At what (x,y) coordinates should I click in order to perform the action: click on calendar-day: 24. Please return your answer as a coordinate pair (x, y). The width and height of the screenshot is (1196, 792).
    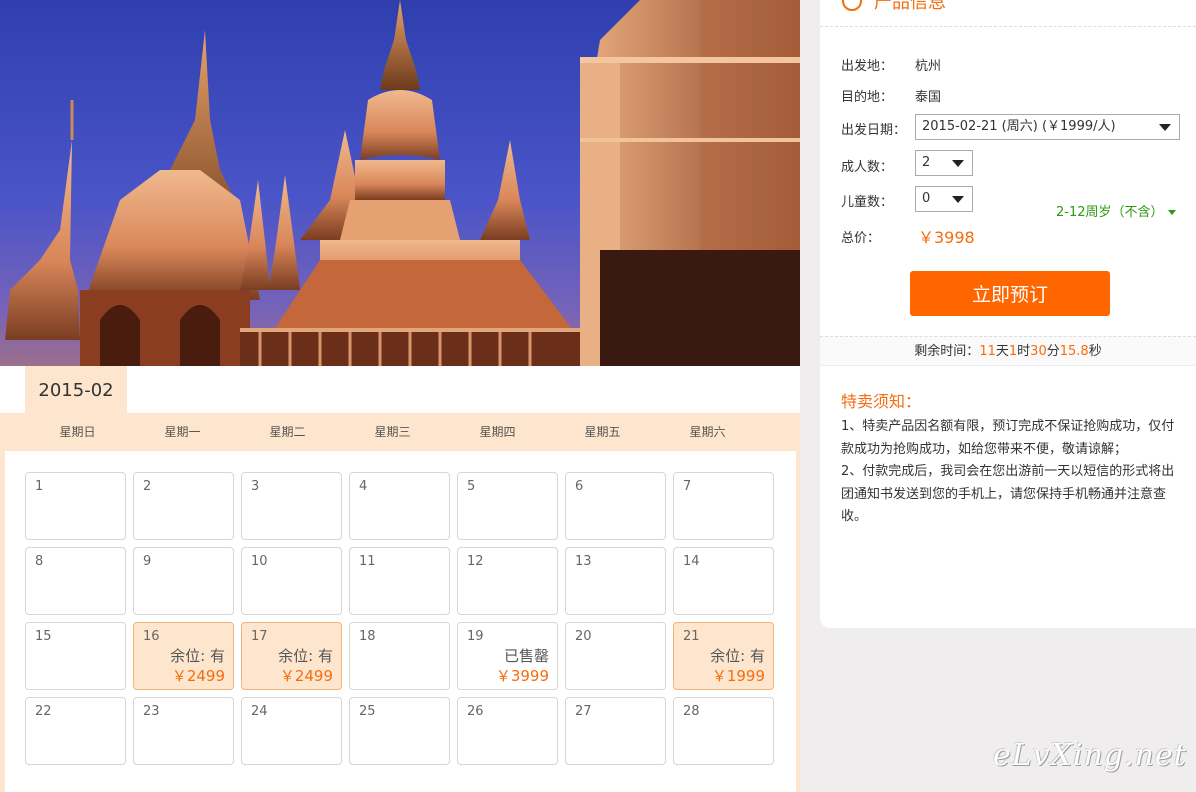
    Looking at the image, I should click on (291, 731).